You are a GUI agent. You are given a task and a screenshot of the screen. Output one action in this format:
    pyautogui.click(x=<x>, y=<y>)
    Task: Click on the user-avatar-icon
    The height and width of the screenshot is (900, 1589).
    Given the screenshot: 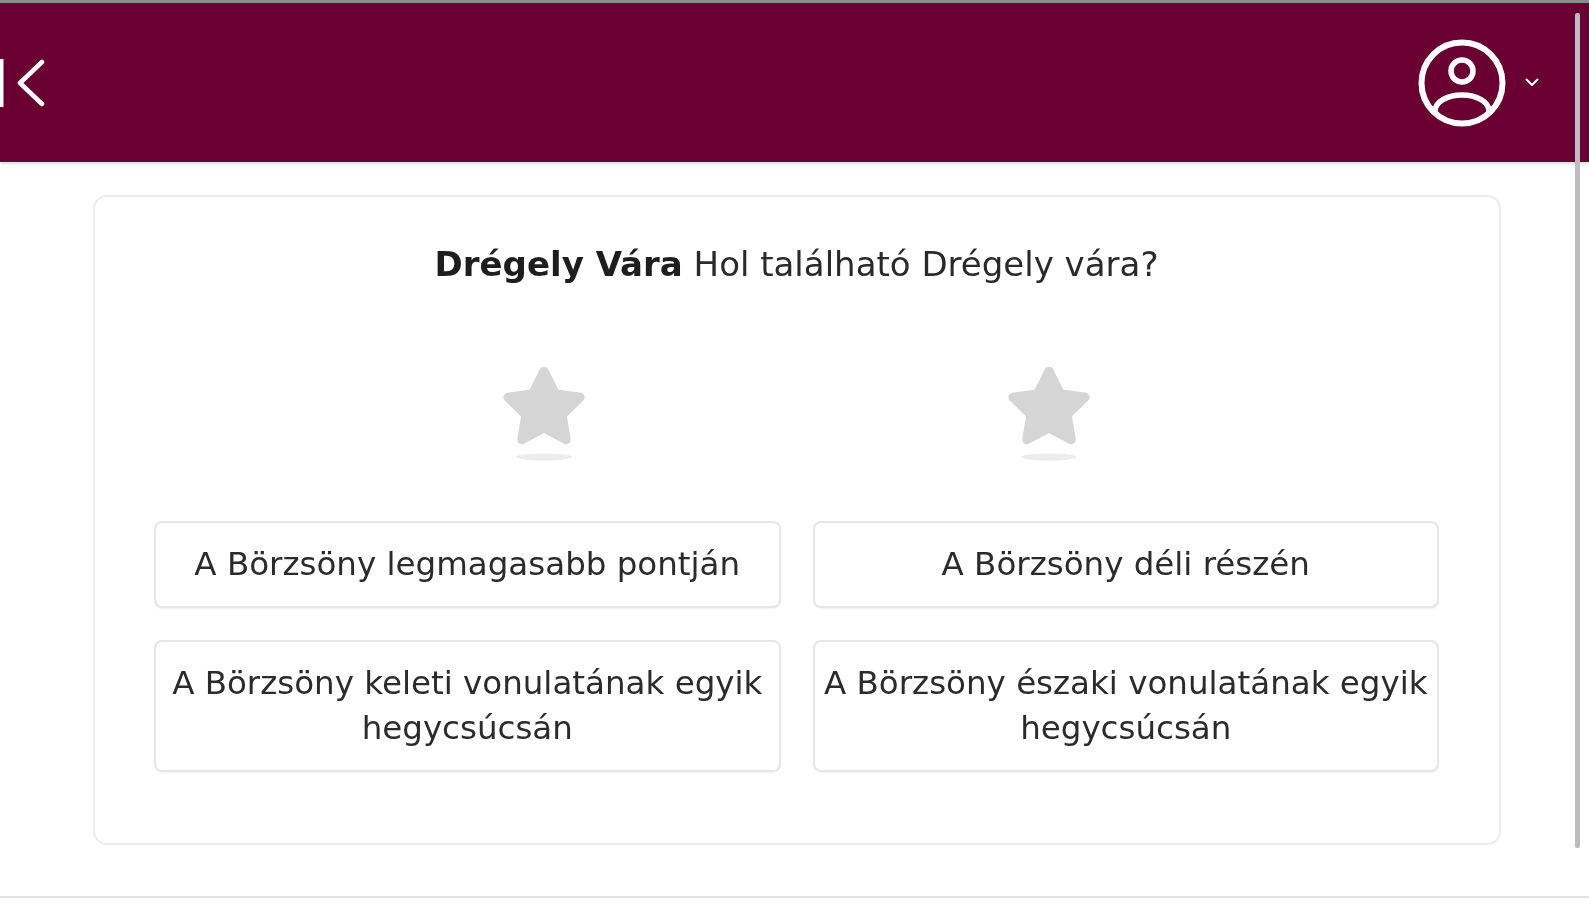 What is the action you would take?
    pyautogui.click(x=1462, y=82)
    